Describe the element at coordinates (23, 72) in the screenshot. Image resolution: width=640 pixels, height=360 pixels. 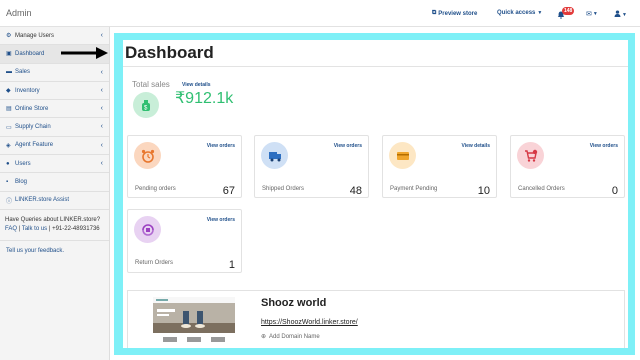
I see `sidebar-item-label: Sales` at that location.